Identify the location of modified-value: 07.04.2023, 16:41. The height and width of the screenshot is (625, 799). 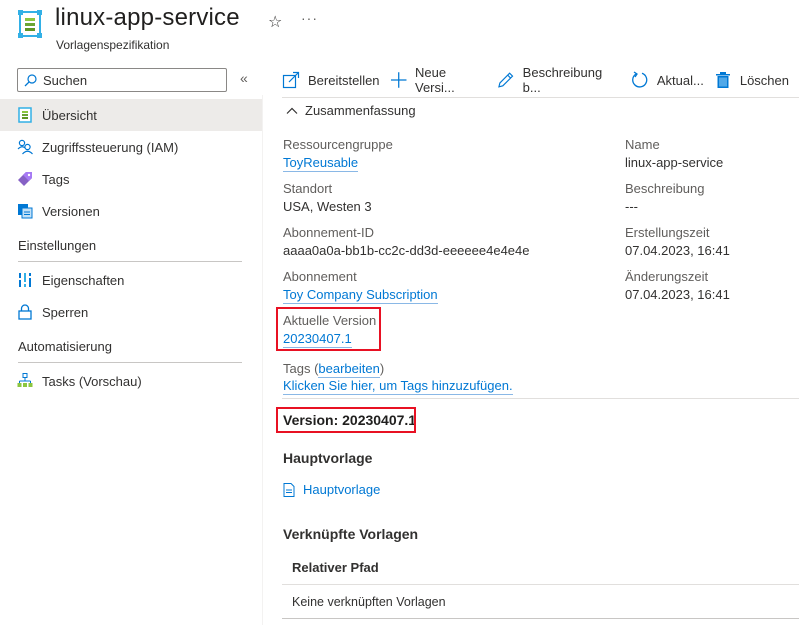
(677, 294).